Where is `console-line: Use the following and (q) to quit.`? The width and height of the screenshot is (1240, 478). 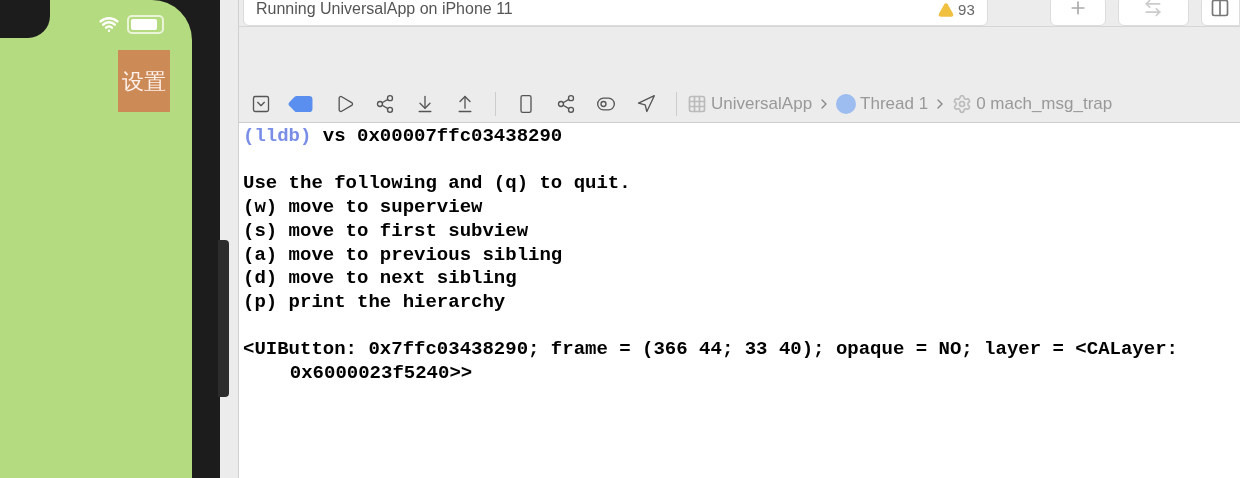 console-line: Use the following and (q) to quit. is located at coordinates (437, 184).